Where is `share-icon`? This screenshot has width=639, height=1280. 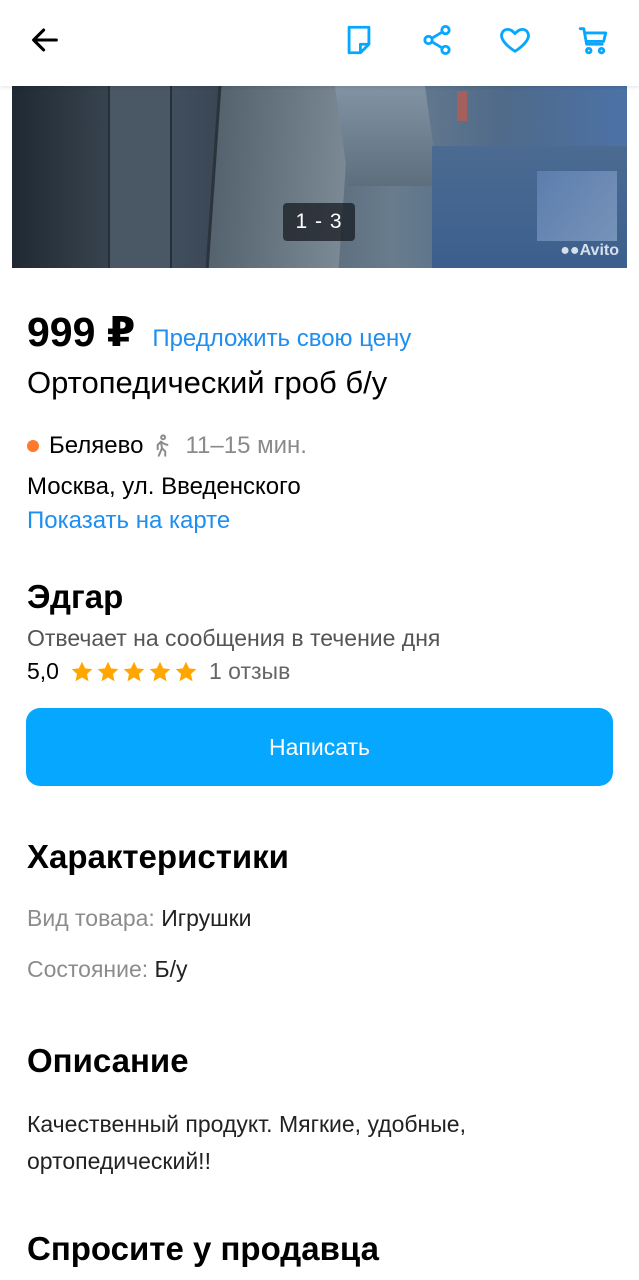
share-icon is located at coordinates (437, 40).